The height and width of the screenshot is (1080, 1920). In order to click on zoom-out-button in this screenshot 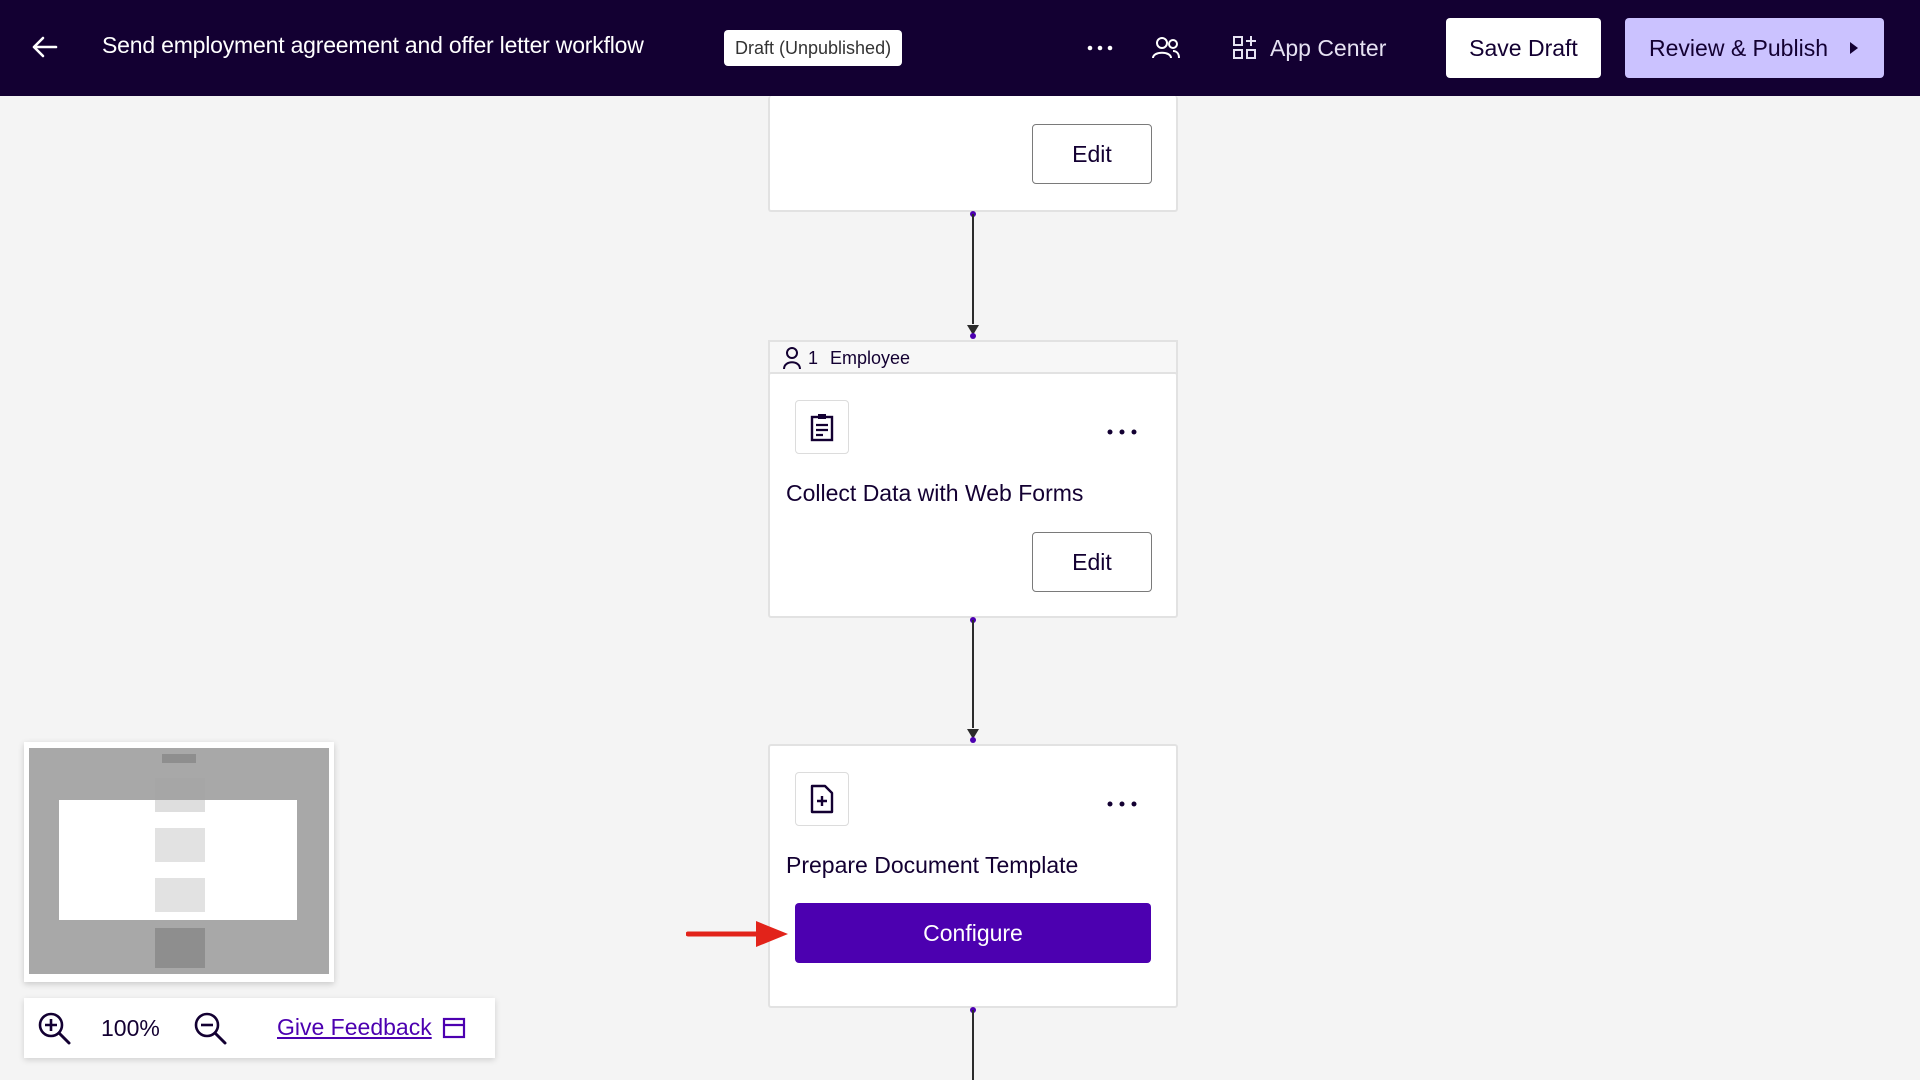, I will do `click(210, 1028)`.